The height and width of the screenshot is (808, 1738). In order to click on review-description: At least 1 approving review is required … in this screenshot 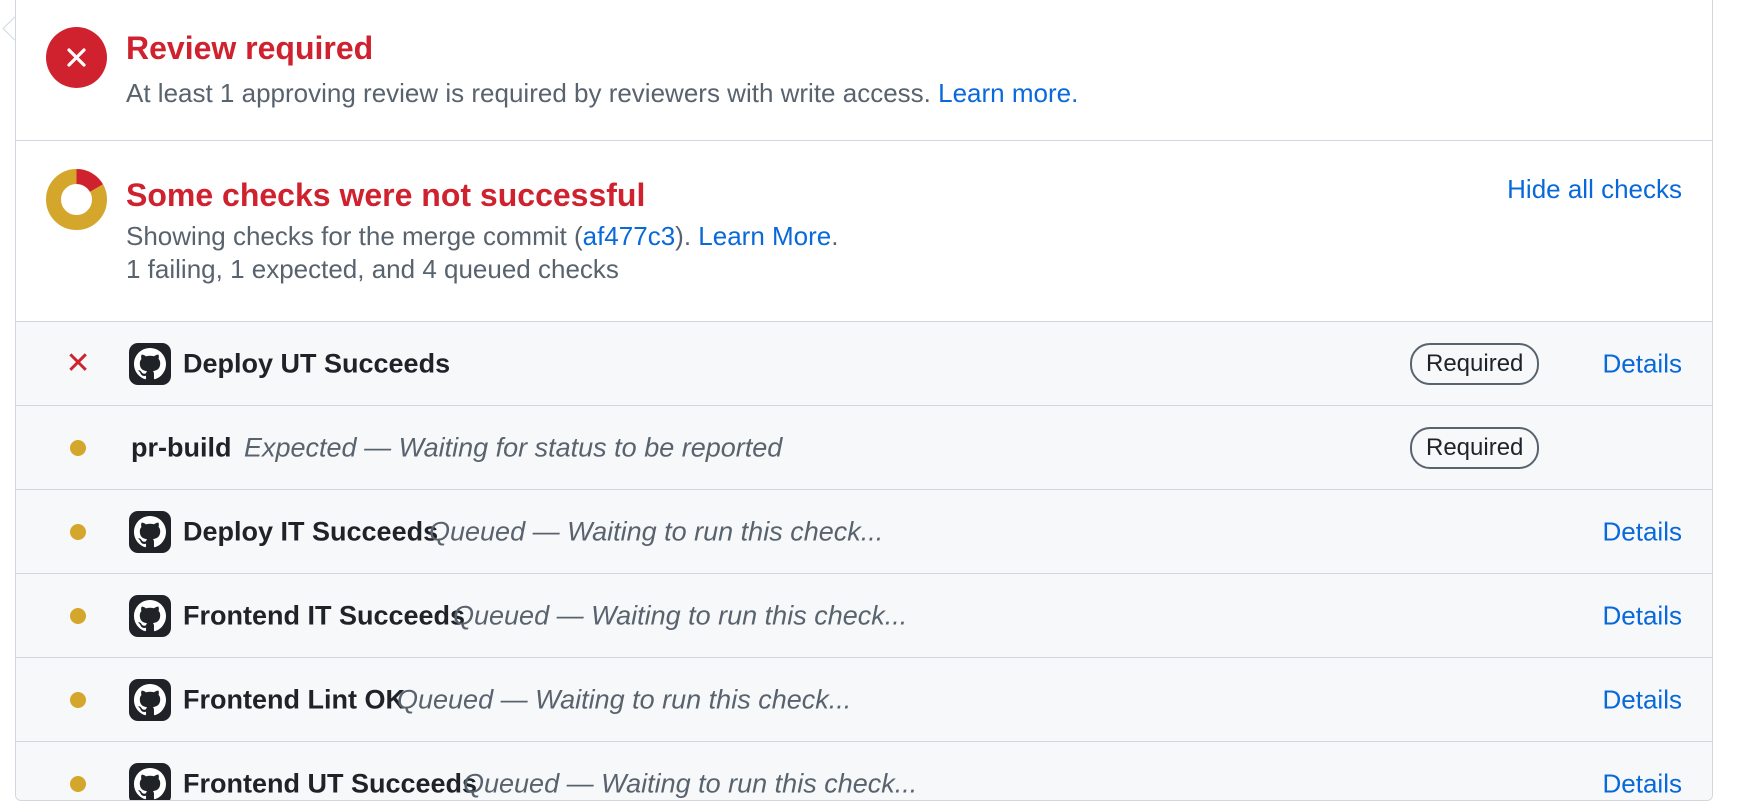, I will do `click(602, 93)`.